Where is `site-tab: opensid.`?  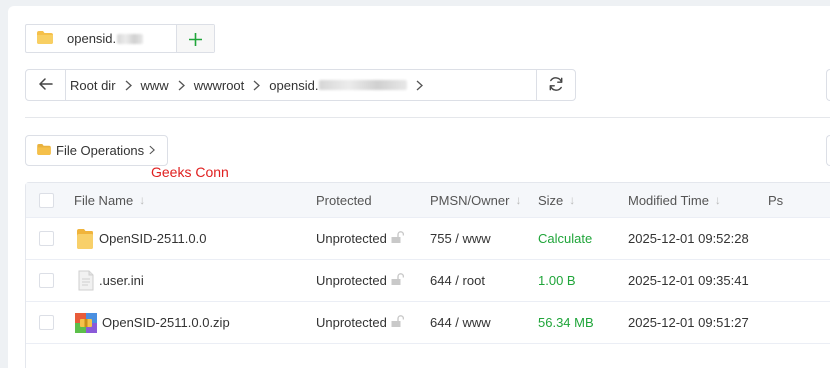
site-tab: opensid. is located at coordinates (101, 38).